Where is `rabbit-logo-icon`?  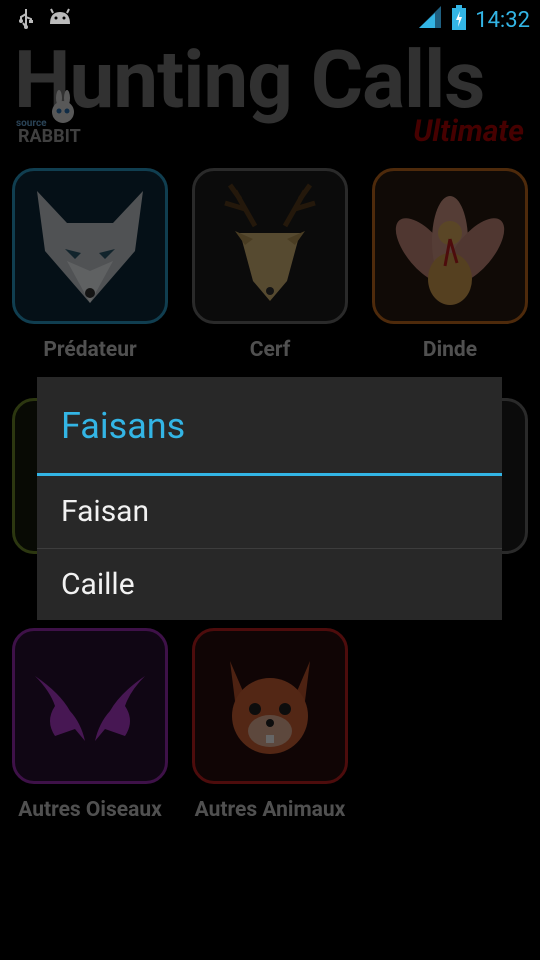 rabbit-logo-icon is located at coordinates (63, 106).